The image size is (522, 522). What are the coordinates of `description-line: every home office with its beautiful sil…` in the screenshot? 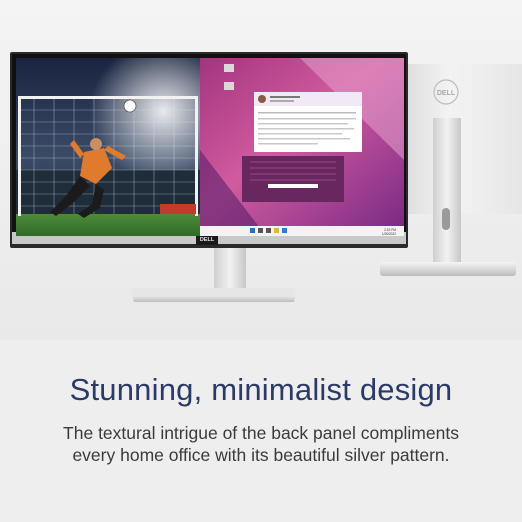 It's located at (261, 455).